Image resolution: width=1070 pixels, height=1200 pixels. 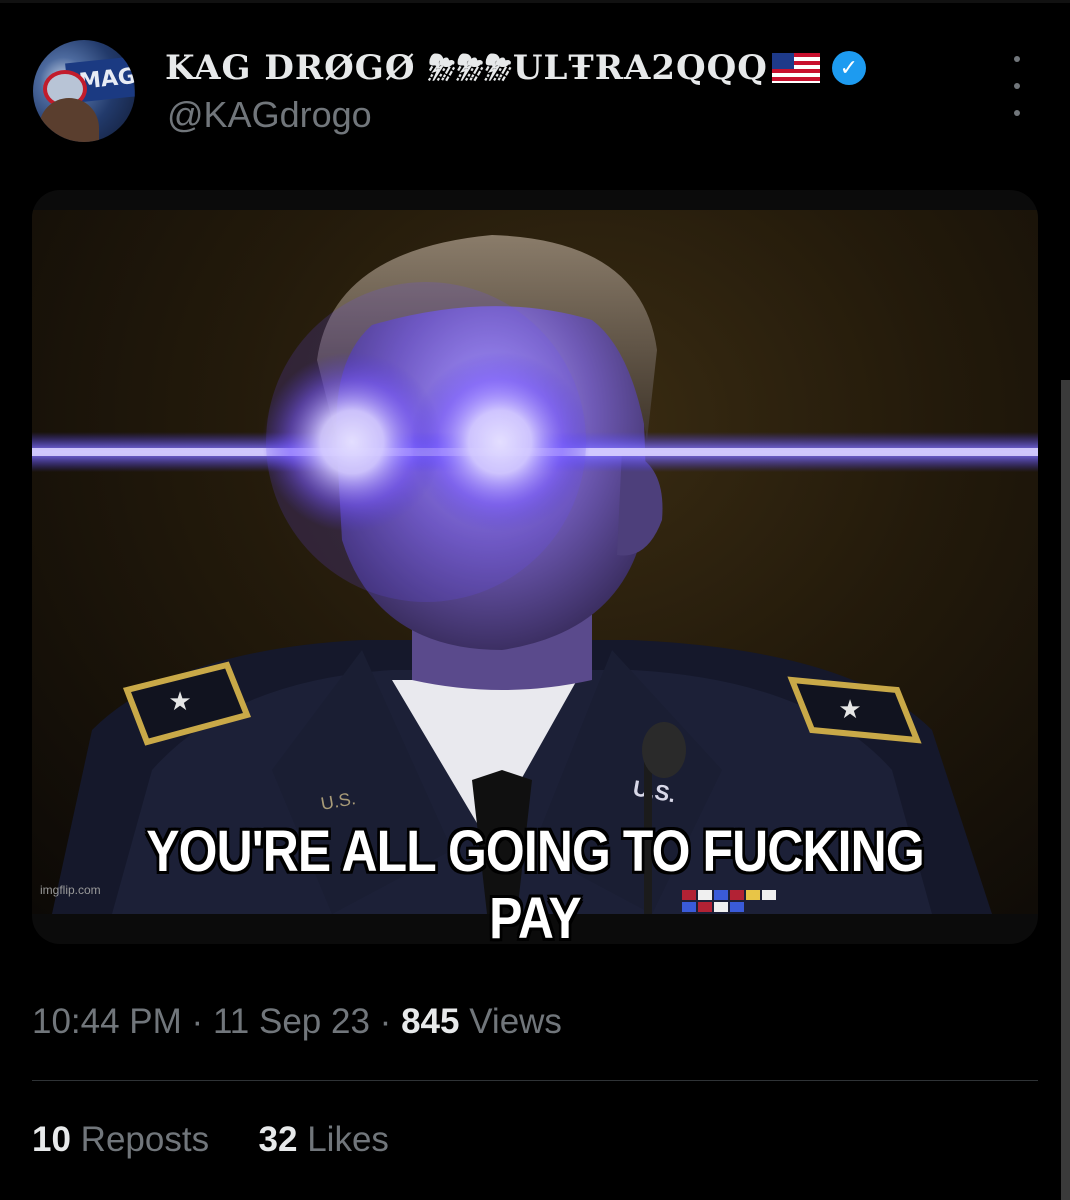 I want to click on post-meta: 10:44 PM · 11 Sep 23 · 845 Views, so click(x=297, y=1022).